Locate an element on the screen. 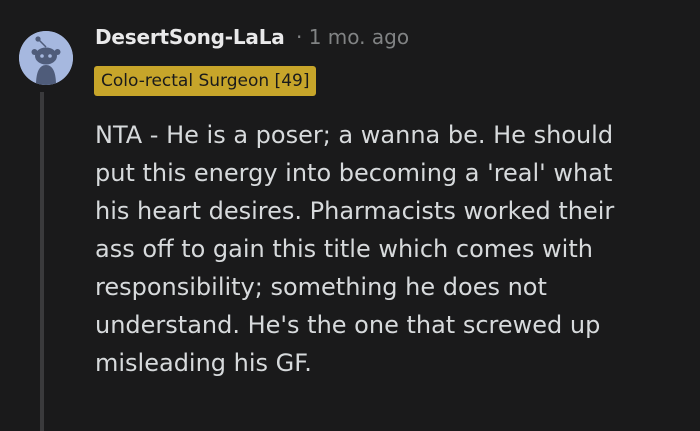 Image resolution: width=700 pixels, height=431 pixels. comment-meta: · 1 mo. ago is located at coordinates (352, 37).